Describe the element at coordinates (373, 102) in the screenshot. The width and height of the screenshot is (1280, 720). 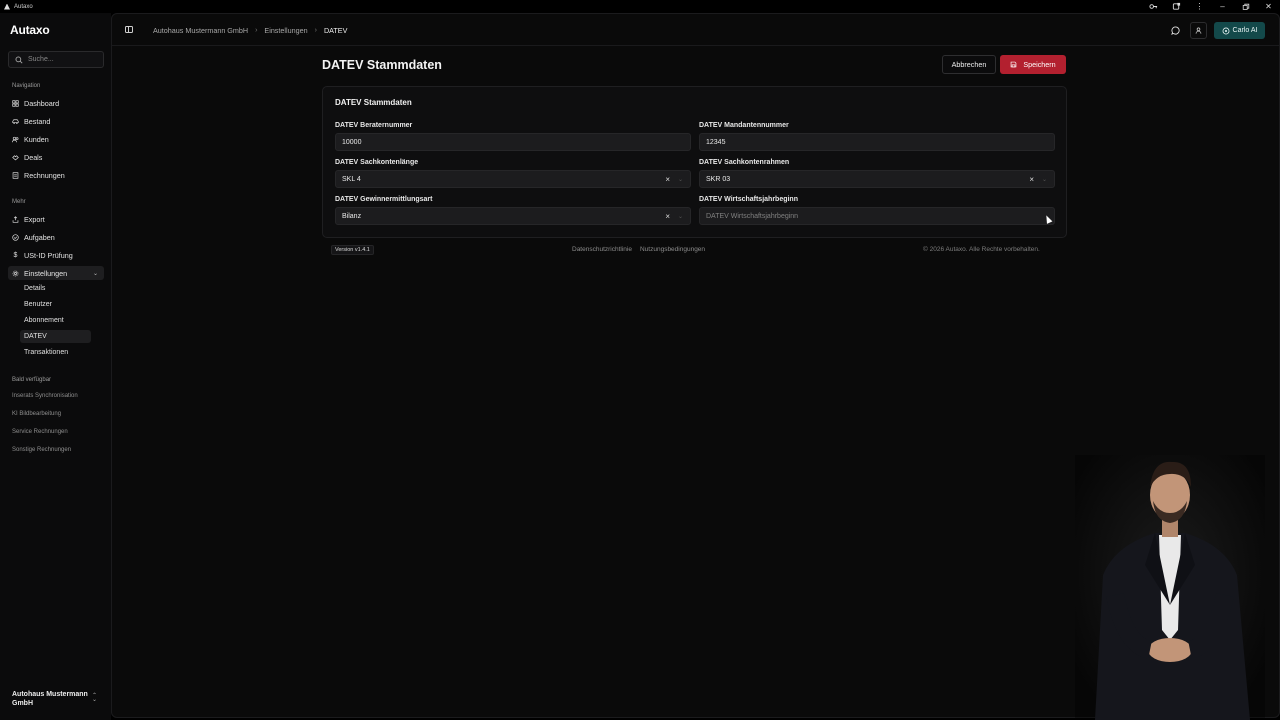
I see `card-title: DATEV Stammdaten` at that location.